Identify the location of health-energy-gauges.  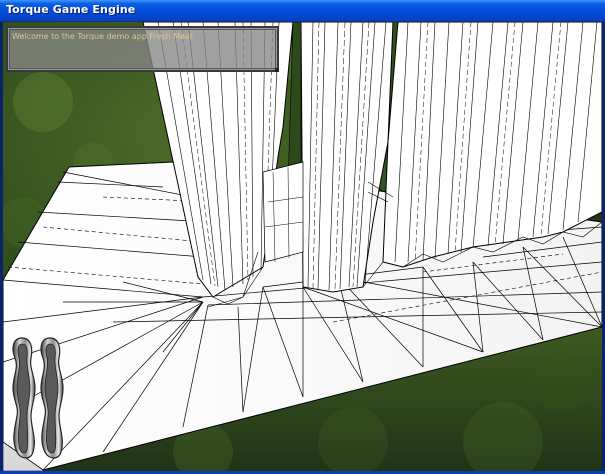
(38, 398).